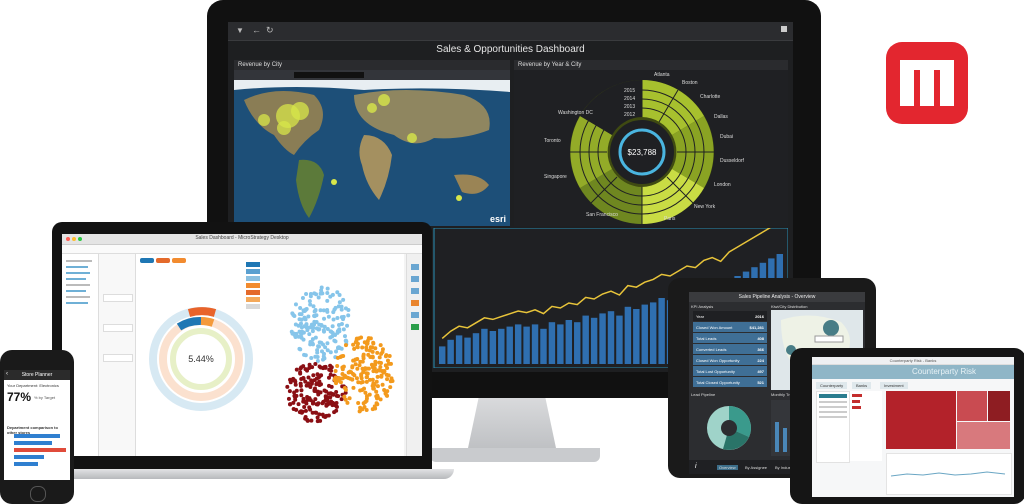 This screenshot has width=1024, height=504. What do you see at coordinates (730, 316) in the screenshot?
I see `kpi-row: Year 2016` at bounding box center [730, 316].